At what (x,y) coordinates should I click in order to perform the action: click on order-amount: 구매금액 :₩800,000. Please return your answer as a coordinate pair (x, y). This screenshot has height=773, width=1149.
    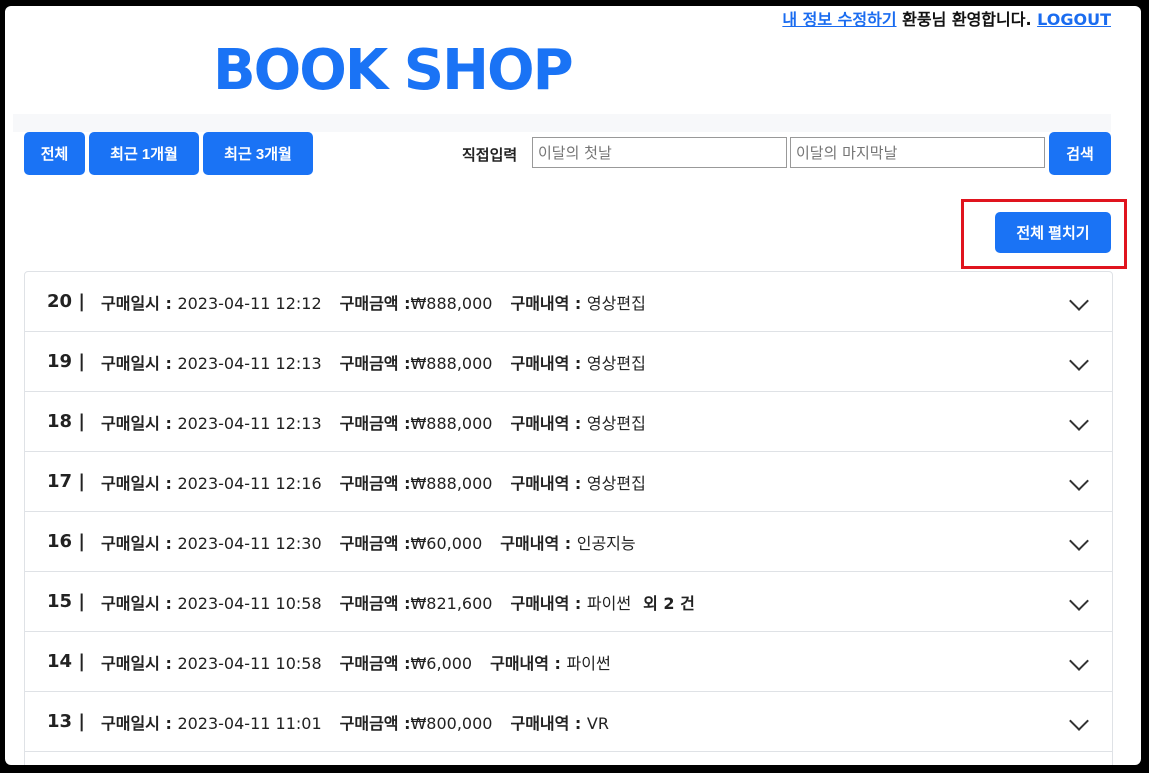
    Looking at the image, I should click on (416, 722).